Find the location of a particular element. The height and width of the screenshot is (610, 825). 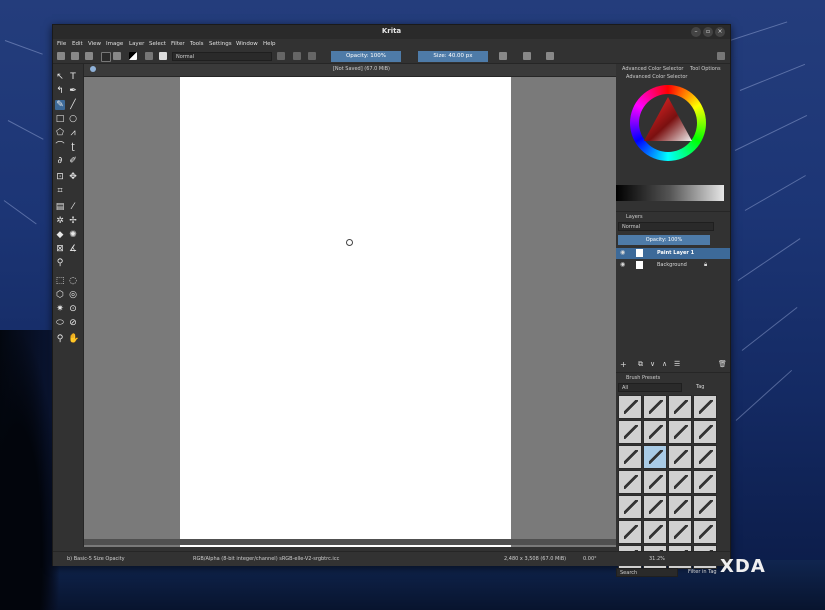

menu-file: File is located at coordinates (61, 44).